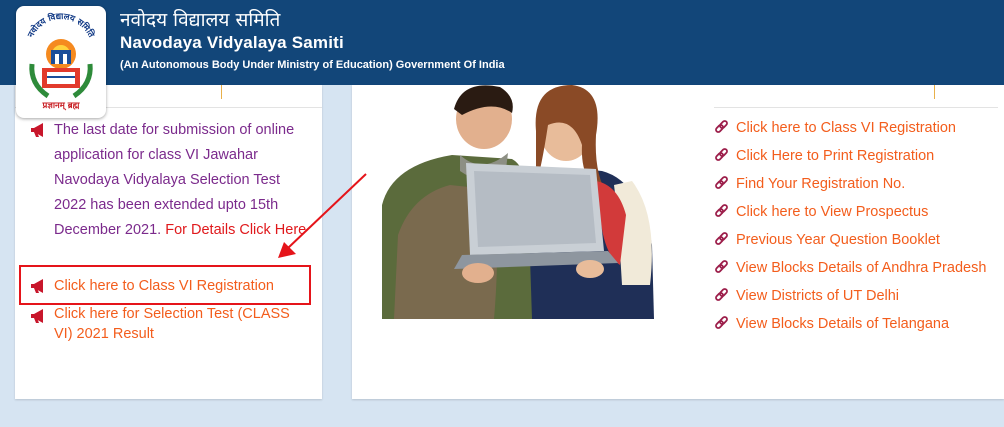  What do you see at coordinates (200, 20) in the screenshot?
I see `site-title-hindi: नवोदय विद्यालय समिति` at bounding box center [200, 20].